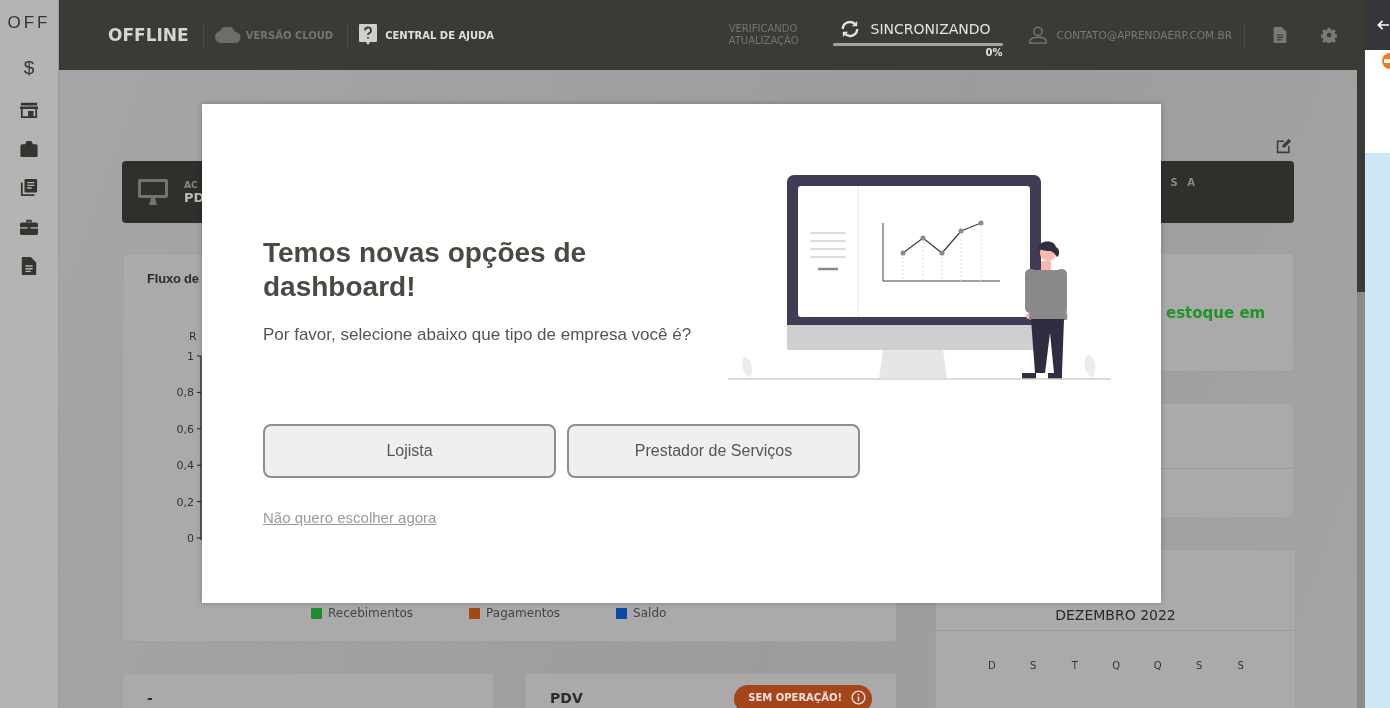  What do you see at coordinates (1184, 182) in the screenshot?
I see `banner-label: S A` at bounding box center [1184, 182].